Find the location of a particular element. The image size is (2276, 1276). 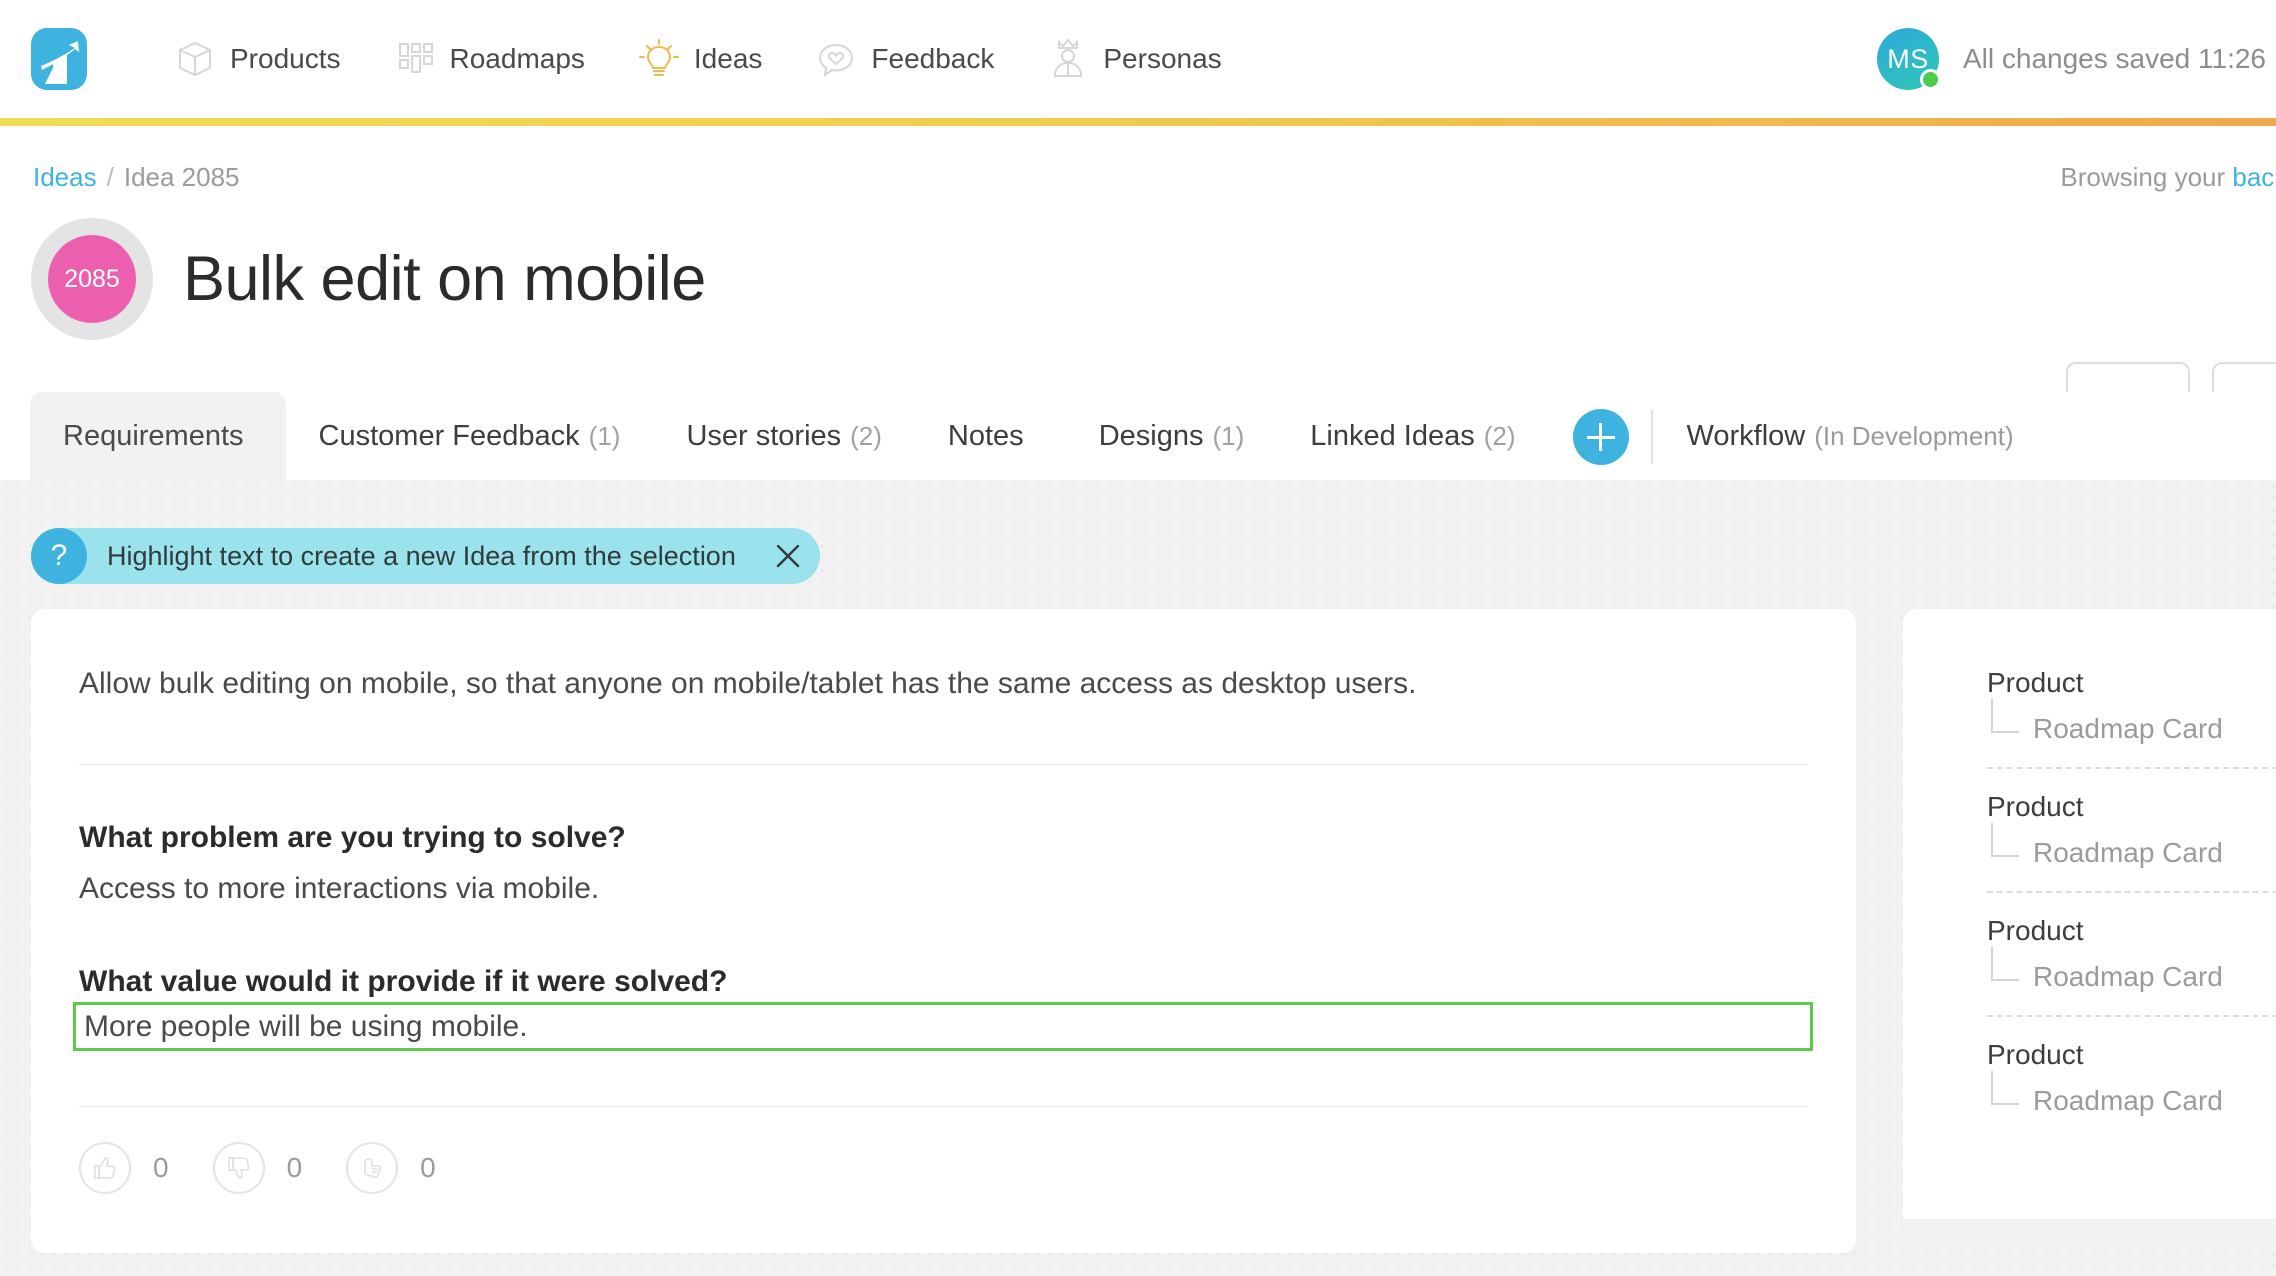

value-answer-text: More people will be using mobile. is located at coordinates (306, 1026).